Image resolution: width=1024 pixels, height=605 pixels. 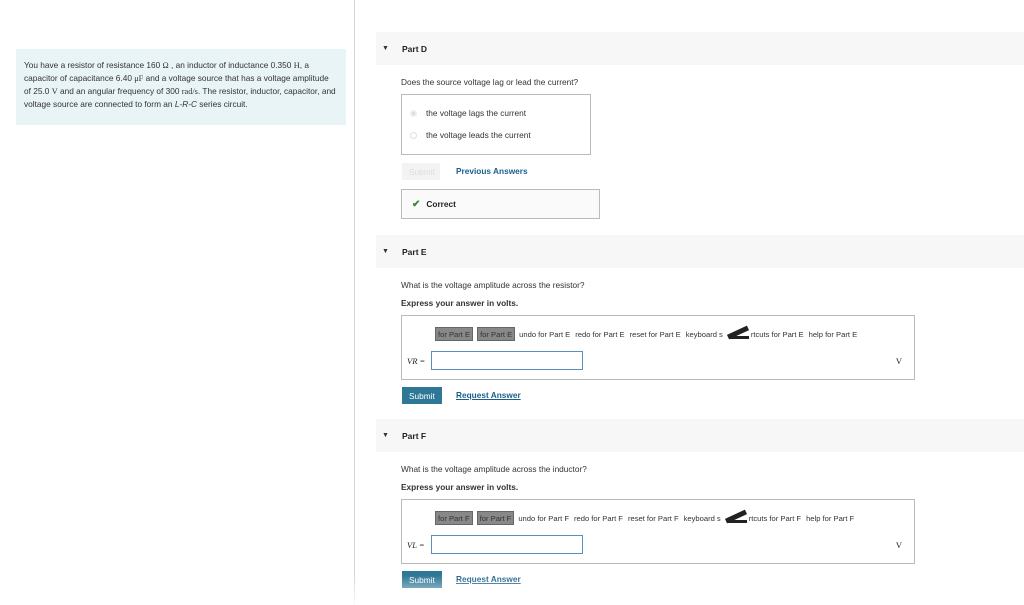 What do you see at coordinates (414, 251) in the screenshot?
I see `part-e-title: Part E` at bounding box center [414, 251].